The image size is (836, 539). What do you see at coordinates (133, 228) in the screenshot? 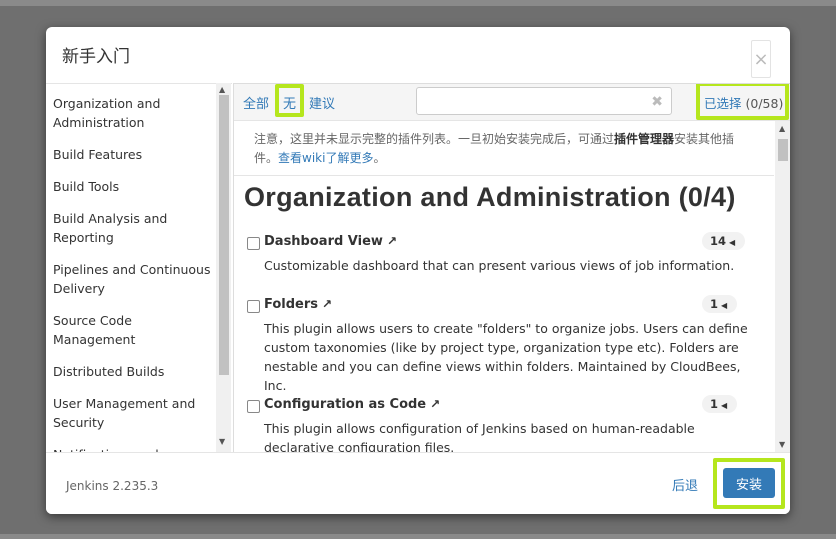
I see `sidebar-item-build-analysis-and-reporting: Build Analysis and Reporting` at bounding box center [133, 228].